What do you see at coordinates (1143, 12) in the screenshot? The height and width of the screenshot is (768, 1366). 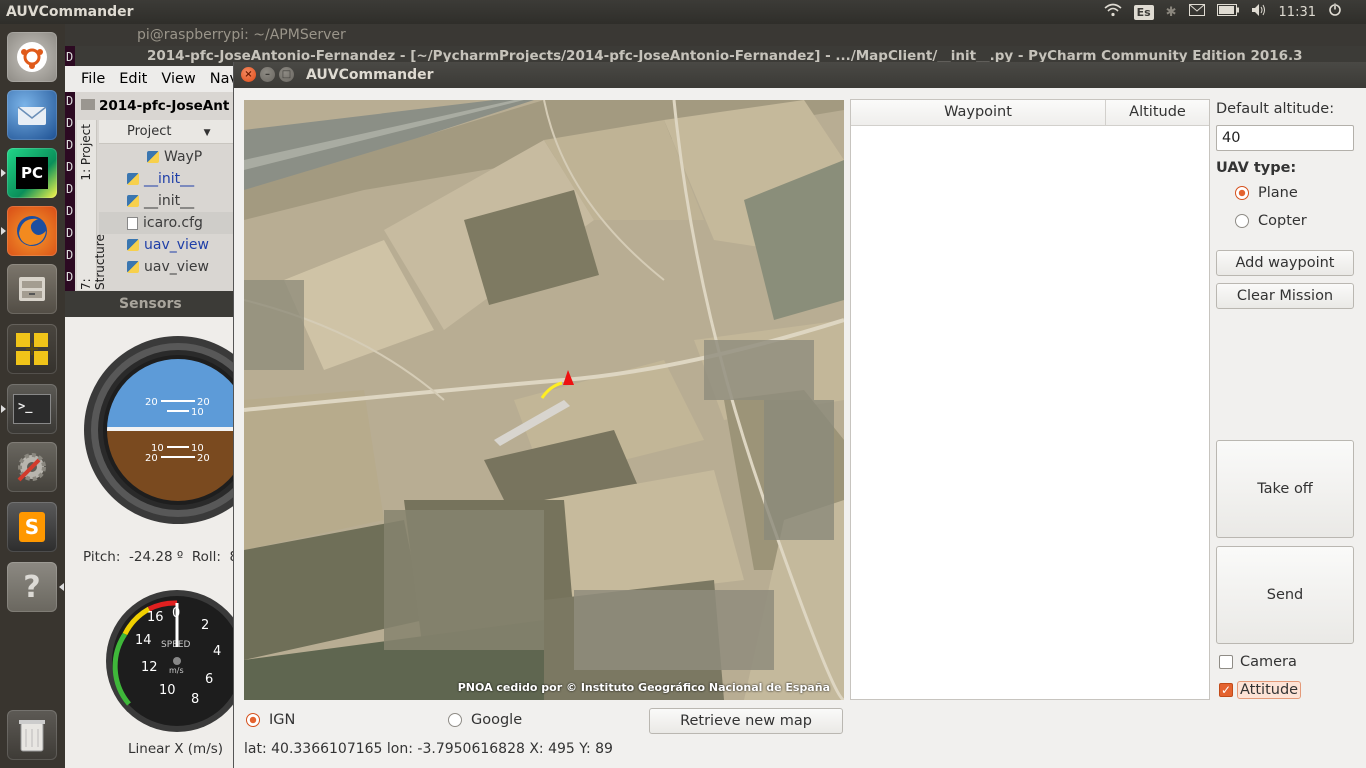 I see `keyboard-layout-indicator: Es` at bounding box center [1143, 12].